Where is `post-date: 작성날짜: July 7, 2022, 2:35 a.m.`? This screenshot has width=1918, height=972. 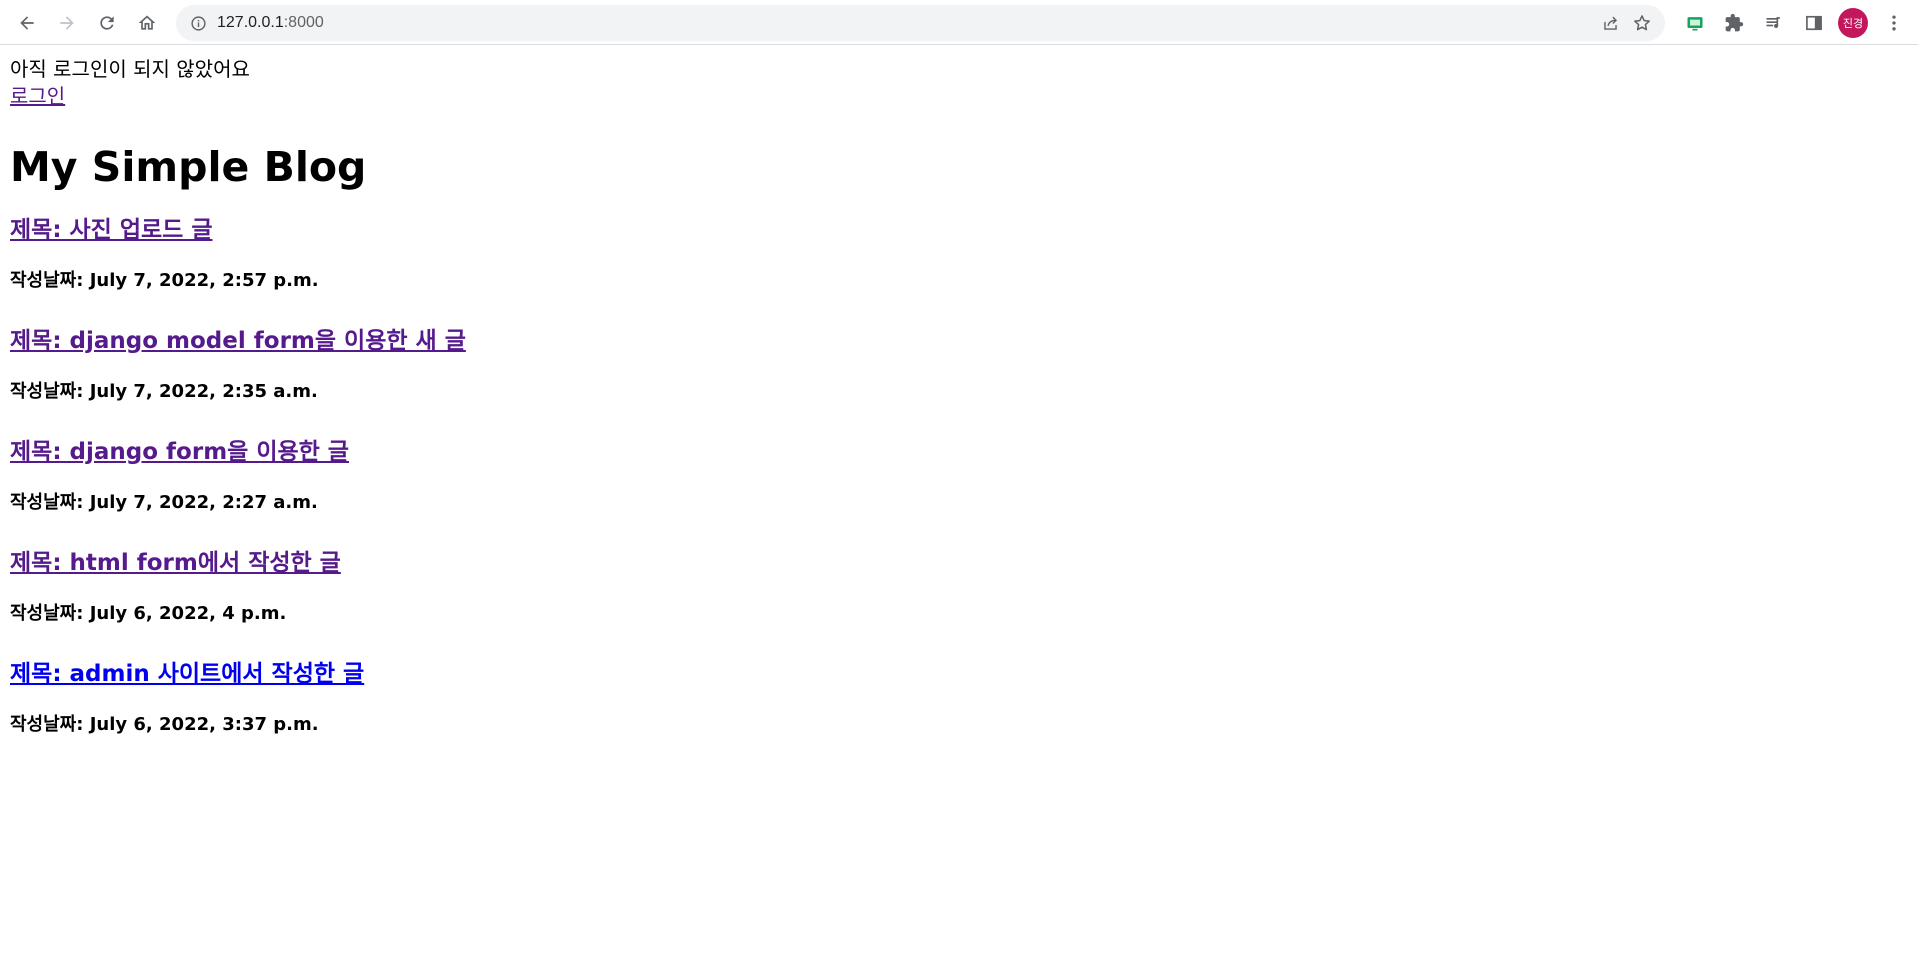
post-date: 작성날짜: July 7, 2022, 2:35 a.m. is located at coordinates (164, 391).